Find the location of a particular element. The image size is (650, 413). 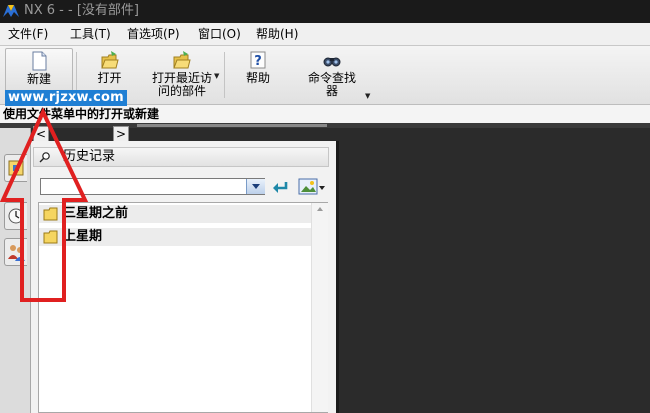

open-folder-icon is located at coordinates (109, 60).